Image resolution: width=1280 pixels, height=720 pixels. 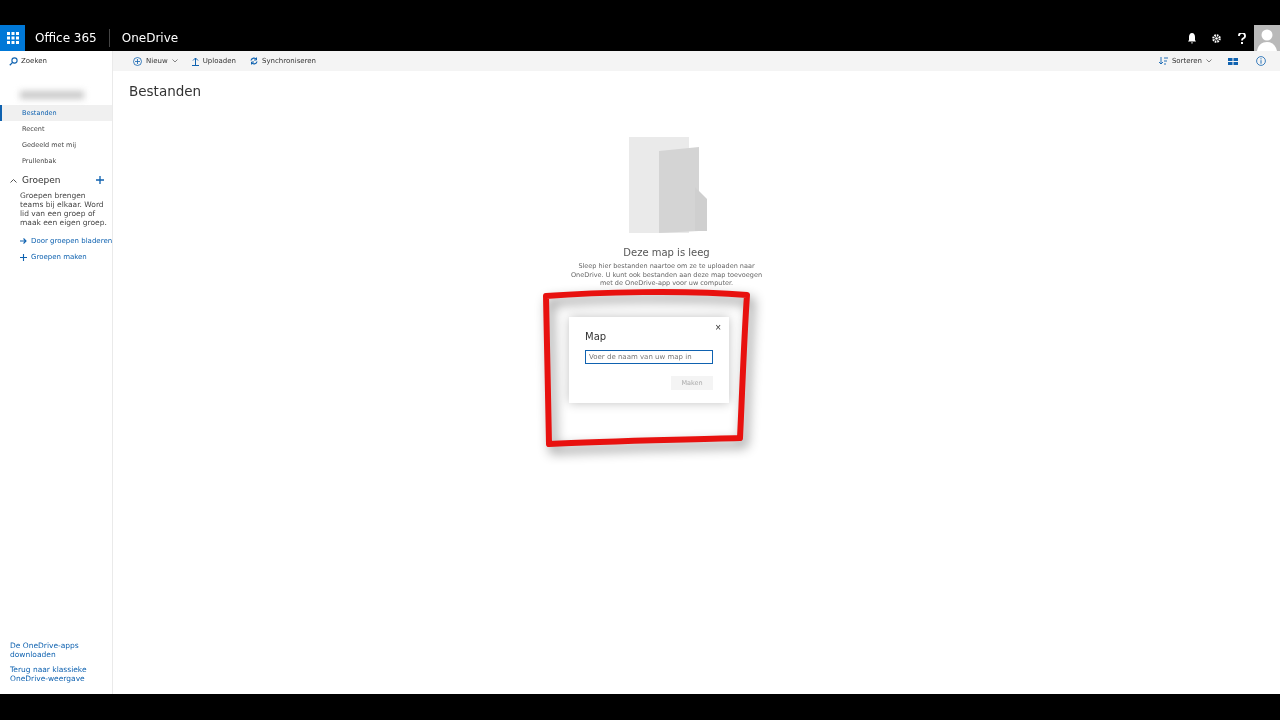 I want to click on suite-title: Office 365, so click(x=67, y=38).